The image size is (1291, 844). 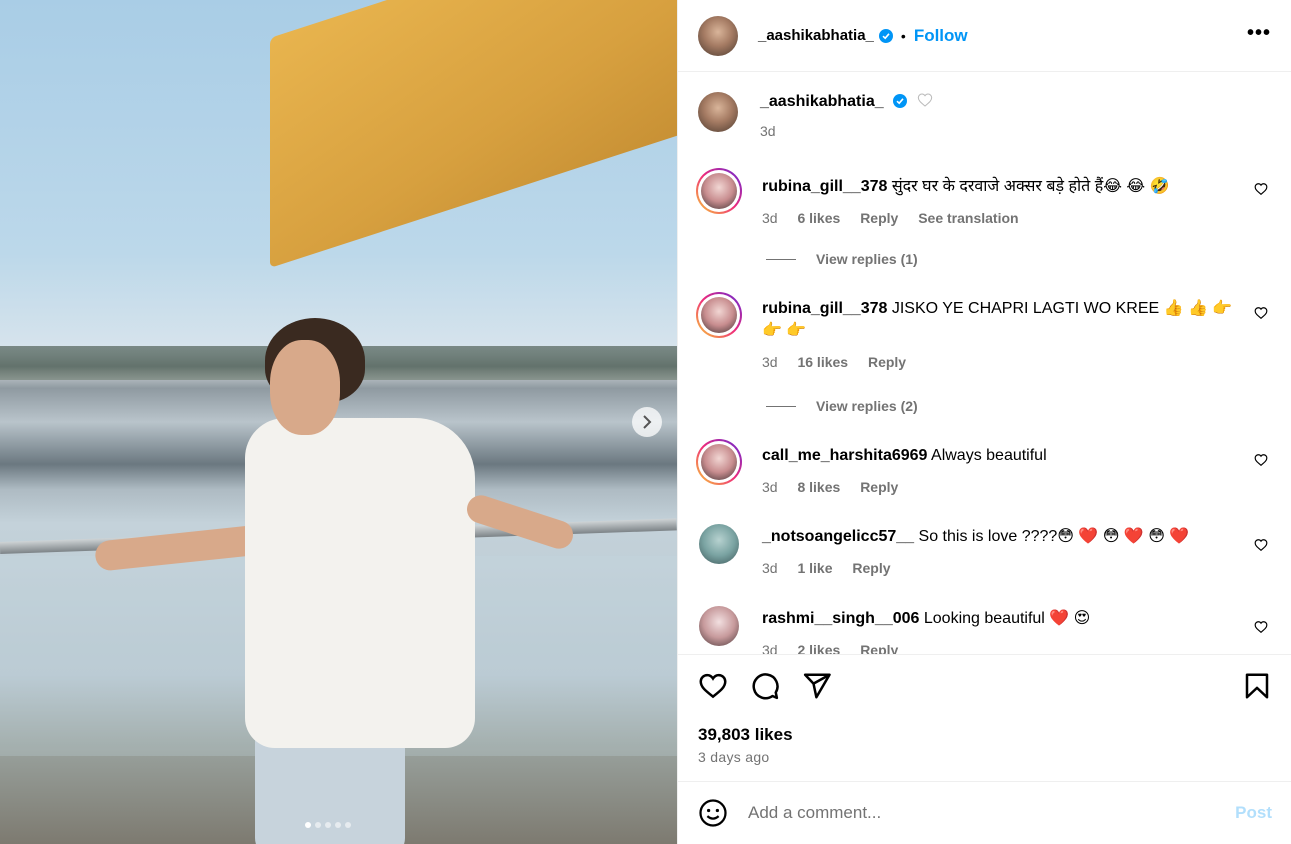 I want to click on add-comment-bar: Post, so click(x=984, y=813).